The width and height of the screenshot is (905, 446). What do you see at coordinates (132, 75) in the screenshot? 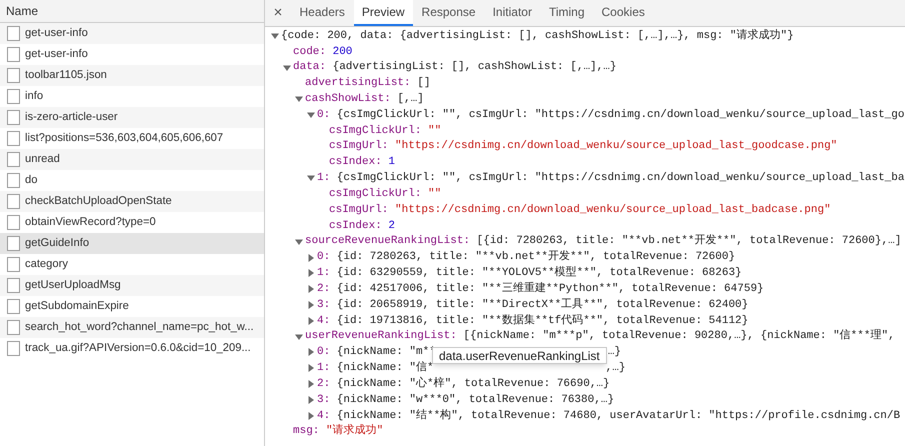
I see `request-row: toolbar1105.json` at bounding box center [132, 75].